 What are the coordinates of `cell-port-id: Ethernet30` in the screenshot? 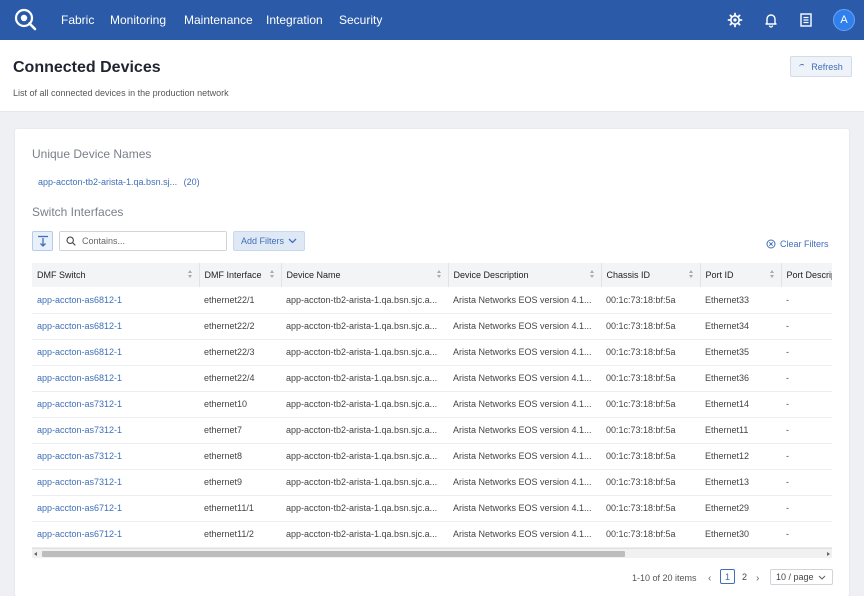 It's located at (740, 534).